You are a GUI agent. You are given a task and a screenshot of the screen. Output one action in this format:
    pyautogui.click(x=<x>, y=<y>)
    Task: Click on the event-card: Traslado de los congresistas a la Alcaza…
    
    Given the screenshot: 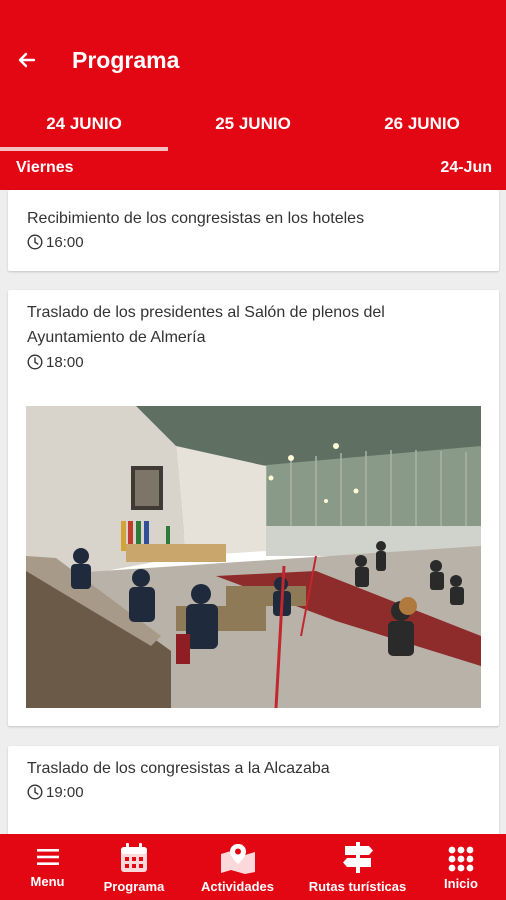 What is the action you would take?
    pyautogui.click(x=253, y=792)
    